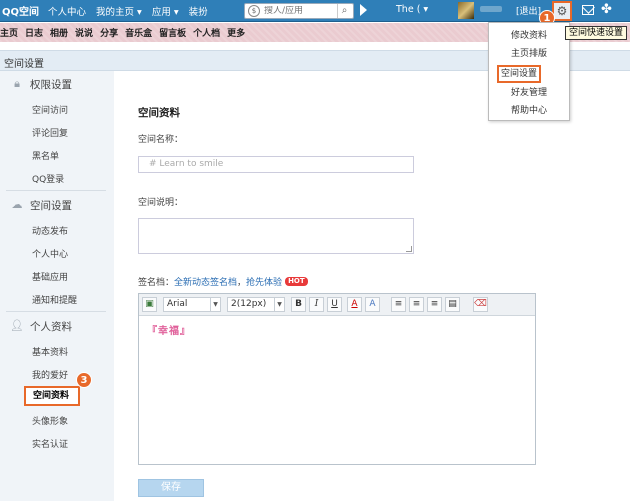 The image size is (630, 501). I want to click on nav-apps: 应用 ▾, so click(165, 11).